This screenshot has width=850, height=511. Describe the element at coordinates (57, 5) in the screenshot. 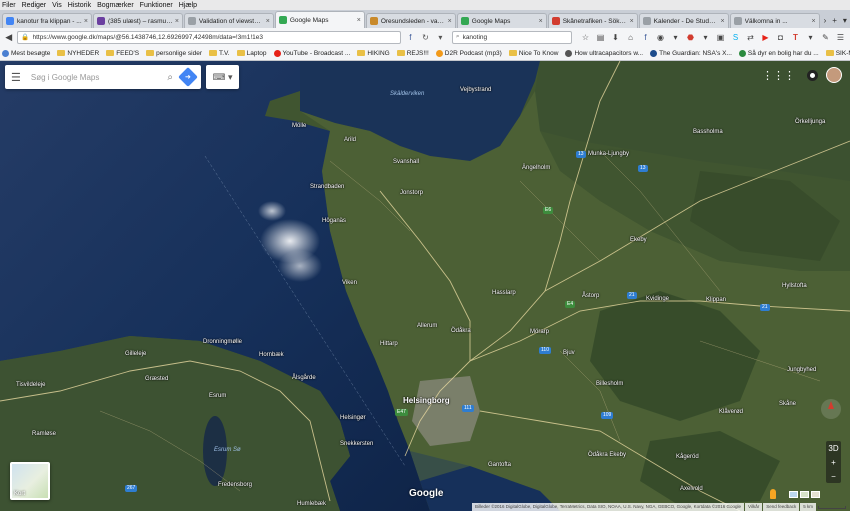

I see `menu-item: Vis` at that location.